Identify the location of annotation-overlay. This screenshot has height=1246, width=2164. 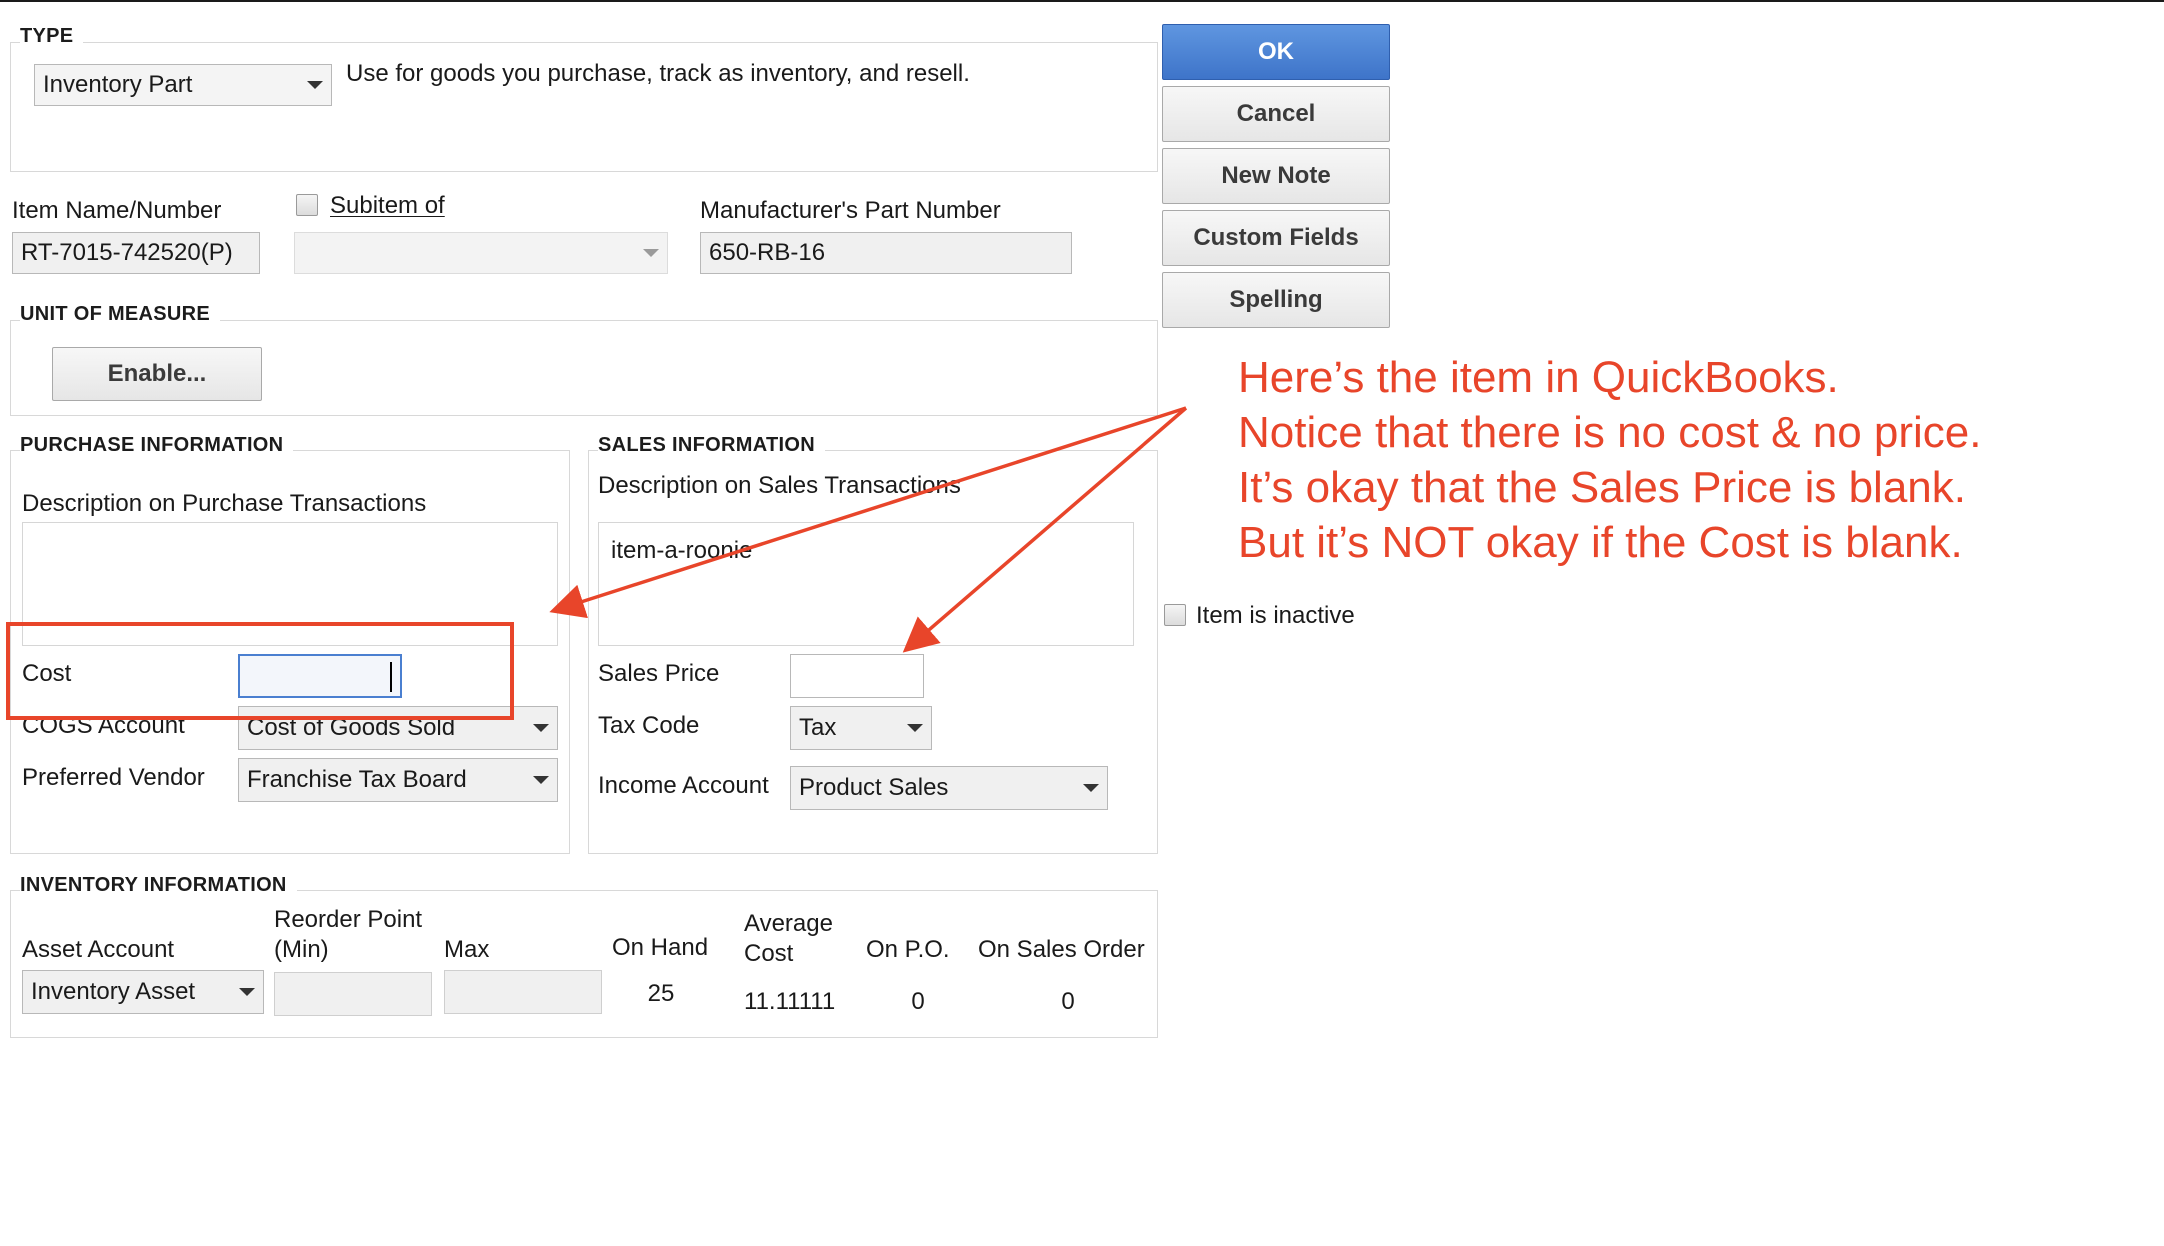
(597, 563).